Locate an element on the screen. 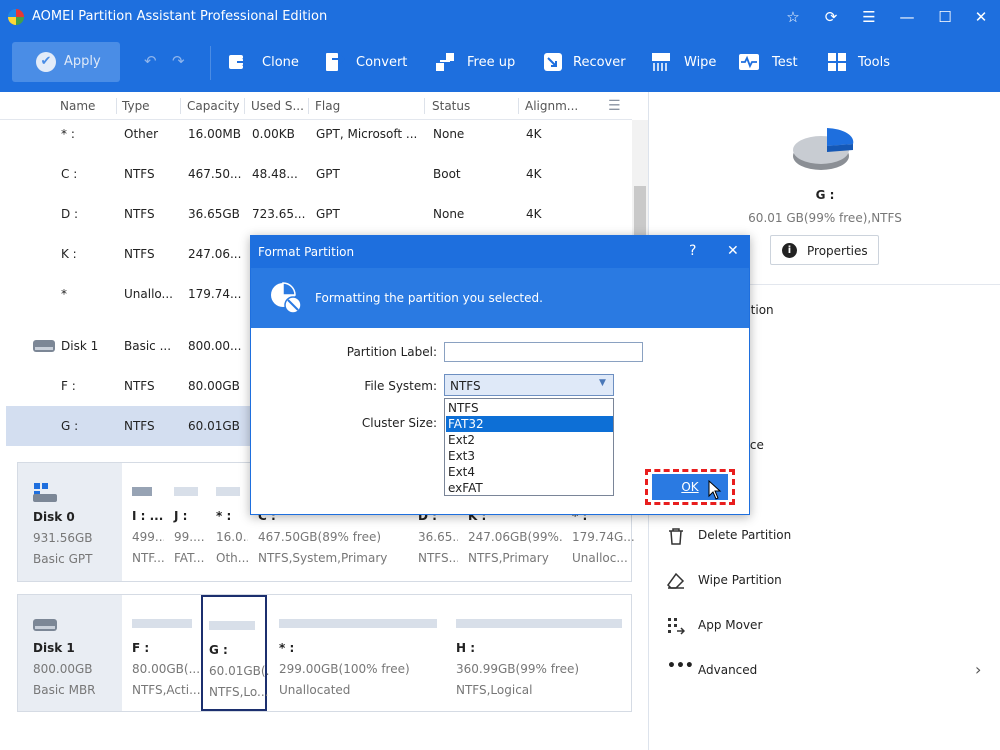 The width and height of the screenshot is (1000, 750). cluster-size-label: Cluster Size: is located at coordinates (399, 423).